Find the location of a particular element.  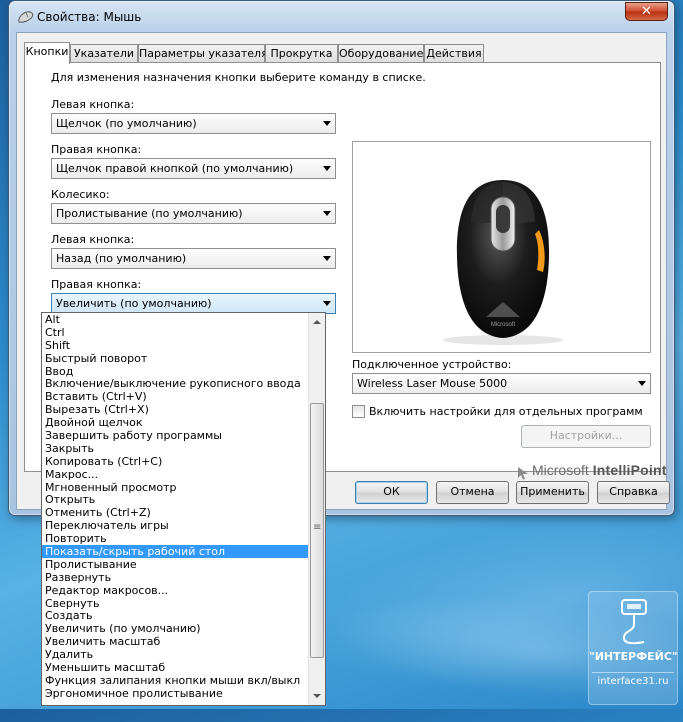

scroll-down-icon is located at coordinates (317, 696).